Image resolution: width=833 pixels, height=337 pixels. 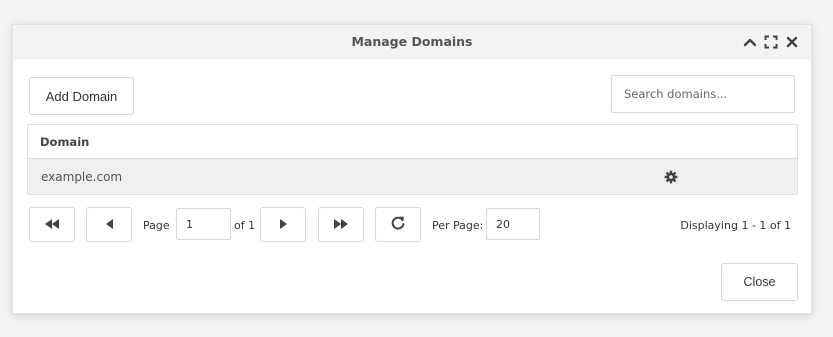 I want to click on dialog-title: Manage Domains, so click(x=412, y=41).